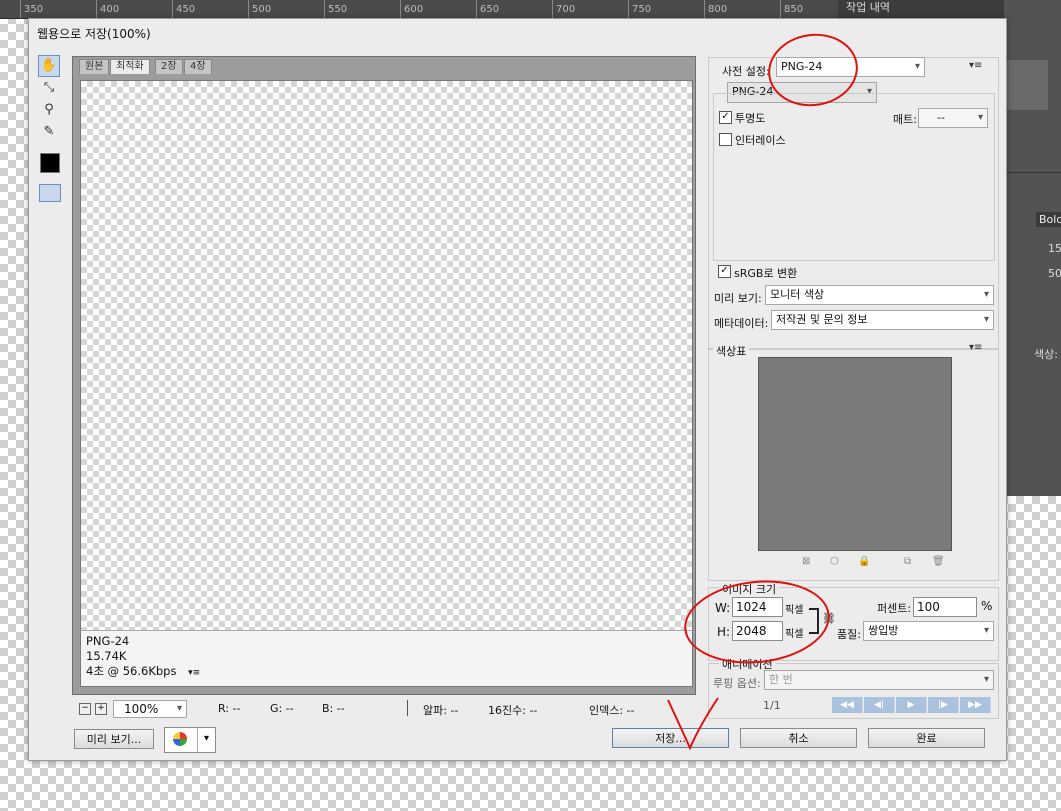 The height and width of the screenshot is (811, 1061). Describe the element at coordinates (715, 9) in the screenshot. I see `ruler-tick: 800` at that location.